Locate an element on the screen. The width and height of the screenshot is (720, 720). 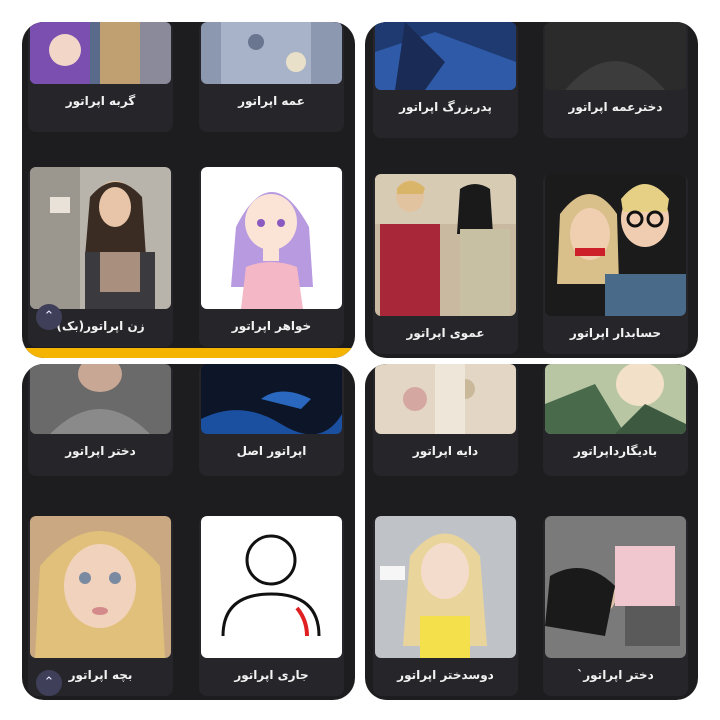
card-label: اپراتور اصل is located at coordinates (271, 451).